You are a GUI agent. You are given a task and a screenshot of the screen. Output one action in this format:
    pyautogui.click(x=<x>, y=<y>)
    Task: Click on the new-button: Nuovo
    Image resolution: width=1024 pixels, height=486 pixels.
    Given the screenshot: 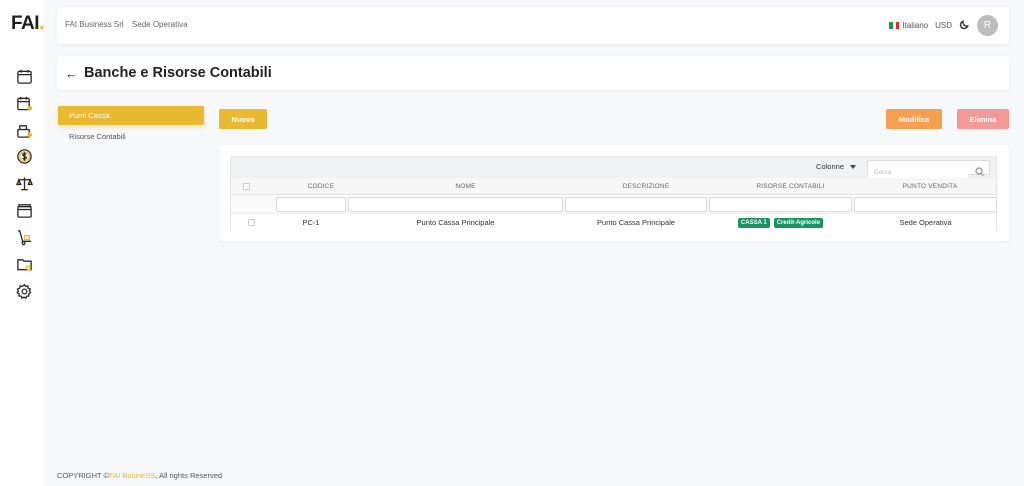 What is the action you would take?
    pyautogui.click(x=243, y=119)
    